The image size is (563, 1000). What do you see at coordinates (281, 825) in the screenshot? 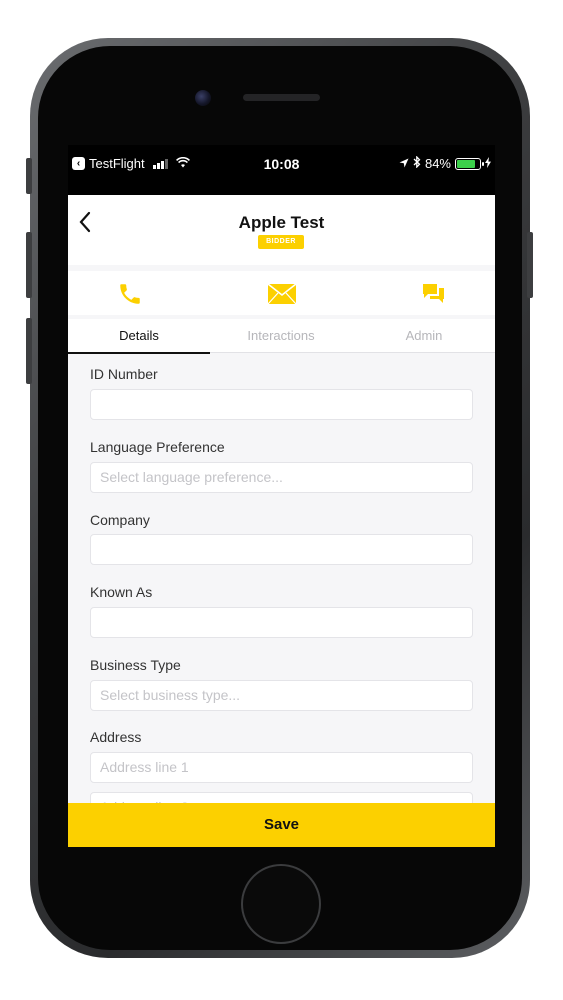
I see `save-button: Save` at bounding box center [281, 825].